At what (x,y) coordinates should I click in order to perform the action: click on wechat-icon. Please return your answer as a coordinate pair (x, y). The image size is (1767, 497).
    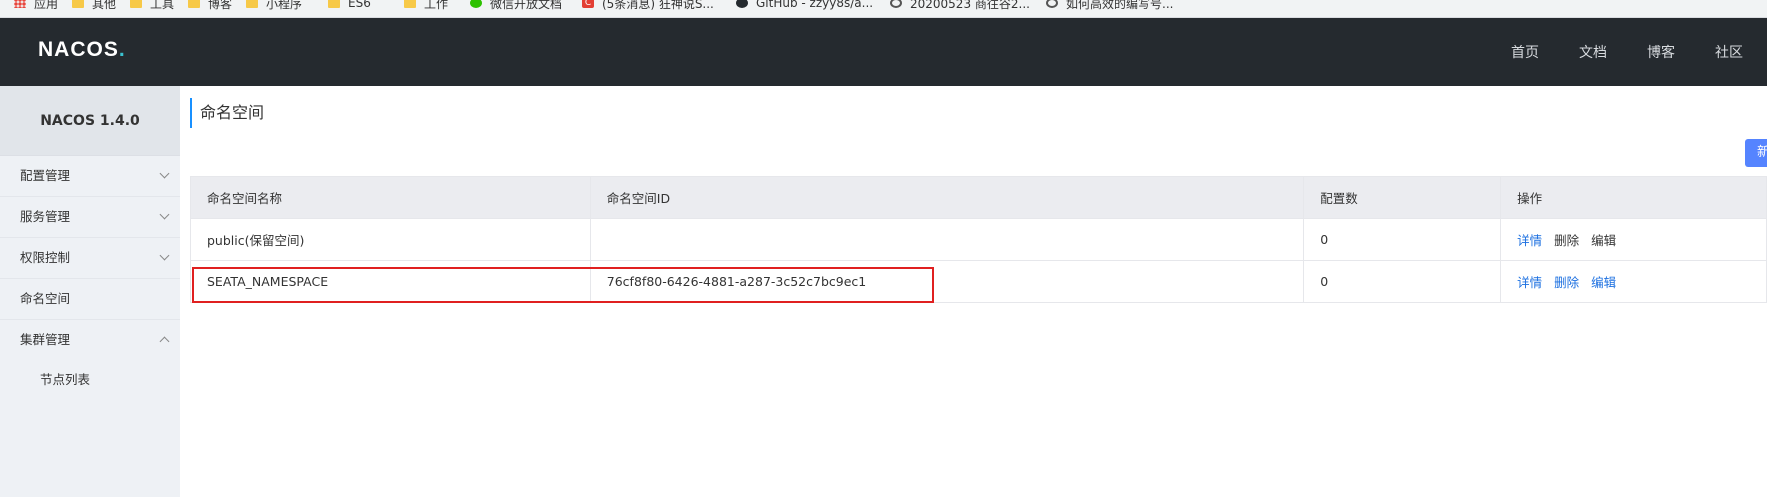
    Looking at the image, I should click on (476, 4).